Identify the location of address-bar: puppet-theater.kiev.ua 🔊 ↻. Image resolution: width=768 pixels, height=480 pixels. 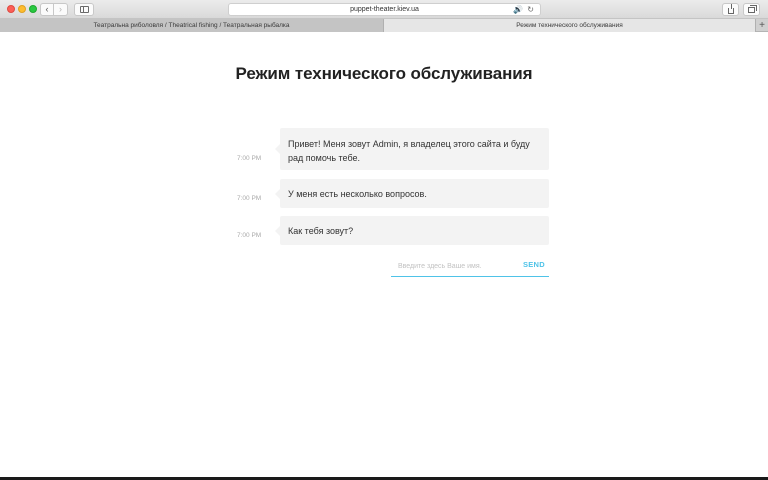
(384, 9).